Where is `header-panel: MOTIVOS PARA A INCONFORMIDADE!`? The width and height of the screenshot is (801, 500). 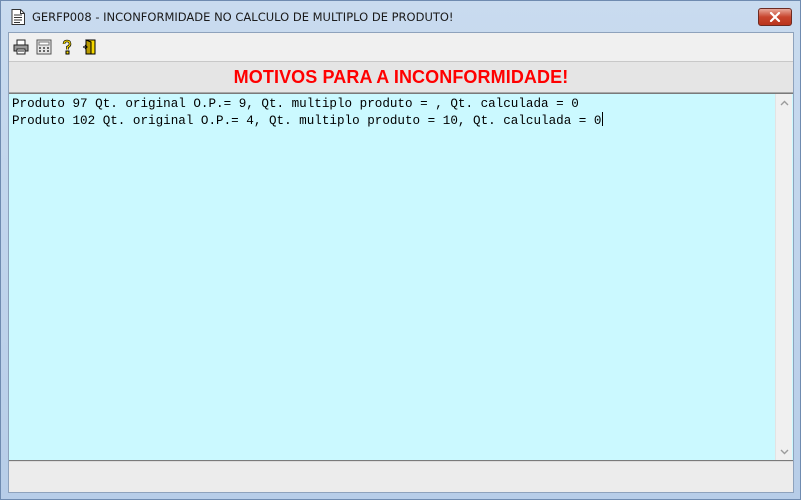
header-panel: MOTIVOS PARA A INCONFORMIDADE! is located at coordinates (401, 77).